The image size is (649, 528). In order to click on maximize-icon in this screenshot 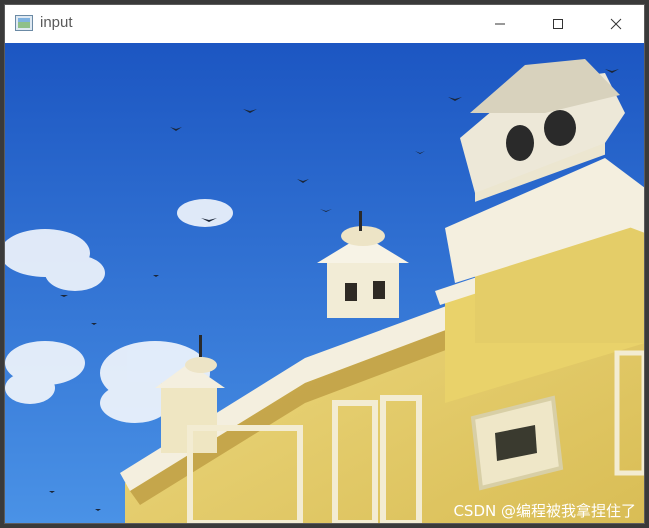, I will do `click(558, 24)`.